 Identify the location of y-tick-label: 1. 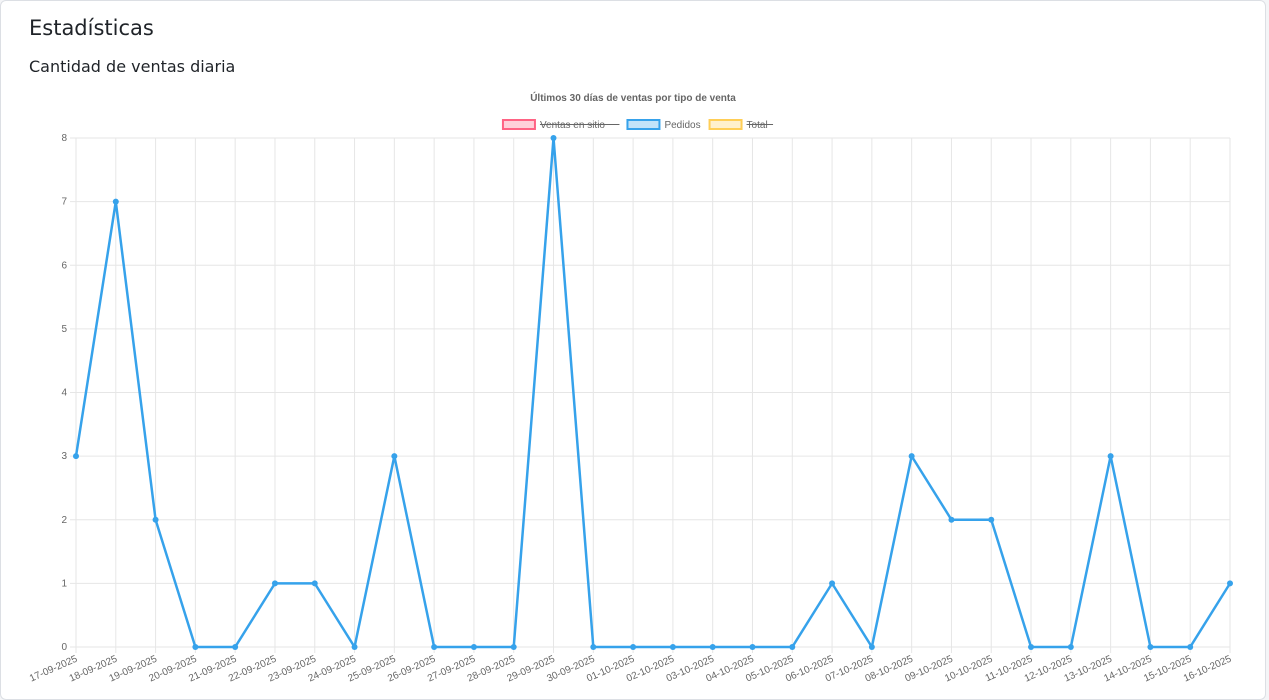
(64, 583).